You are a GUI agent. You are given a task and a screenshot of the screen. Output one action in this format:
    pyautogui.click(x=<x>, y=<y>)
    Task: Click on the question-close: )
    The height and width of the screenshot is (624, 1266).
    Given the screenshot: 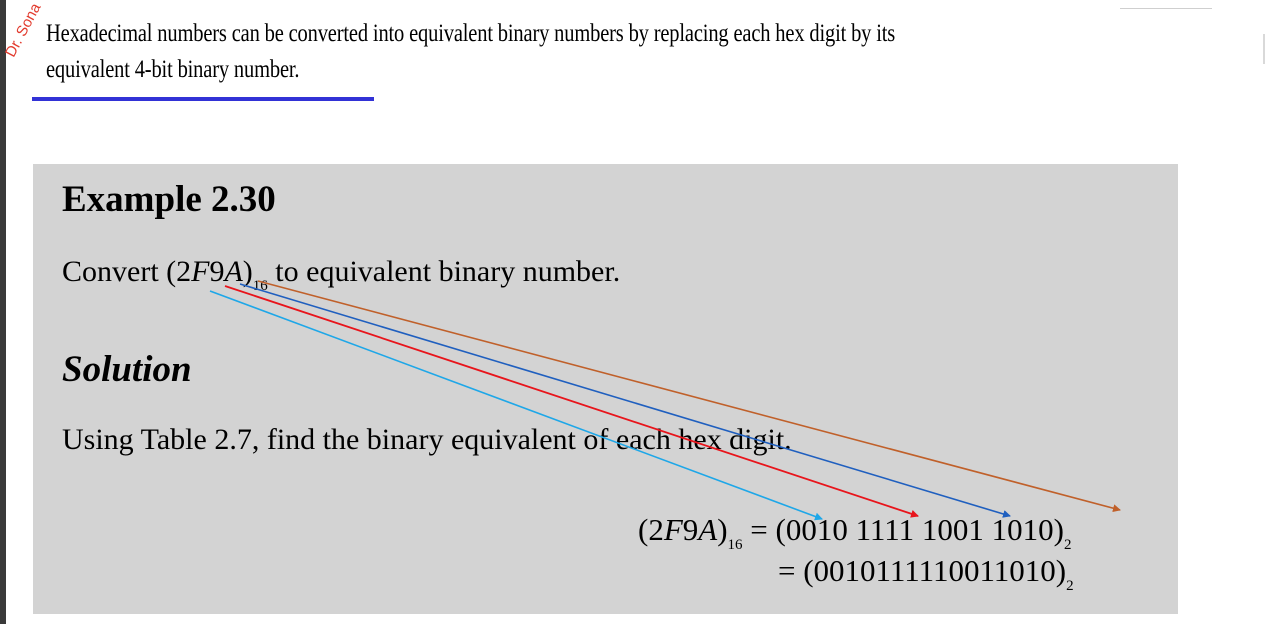 What is the action you would take?
    pyautogui.click(x=247, y=271)
    